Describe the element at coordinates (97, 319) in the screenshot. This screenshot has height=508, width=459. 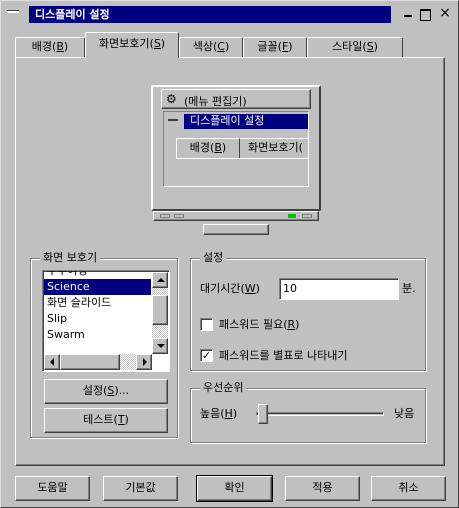
I see `list-item: Slip` at that location.